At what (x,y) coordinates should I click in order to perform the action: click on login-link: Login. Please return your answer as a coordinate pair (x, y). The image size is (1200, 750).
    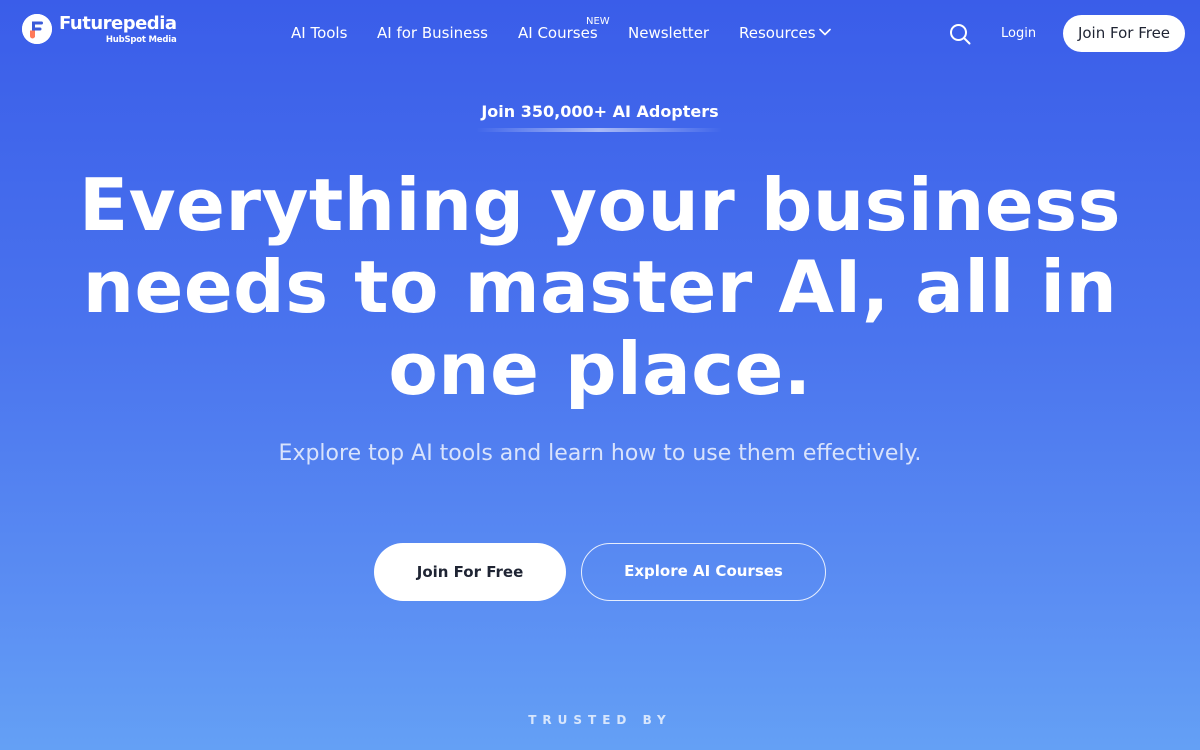
    Looking at the image, I should click on (1018, 34).